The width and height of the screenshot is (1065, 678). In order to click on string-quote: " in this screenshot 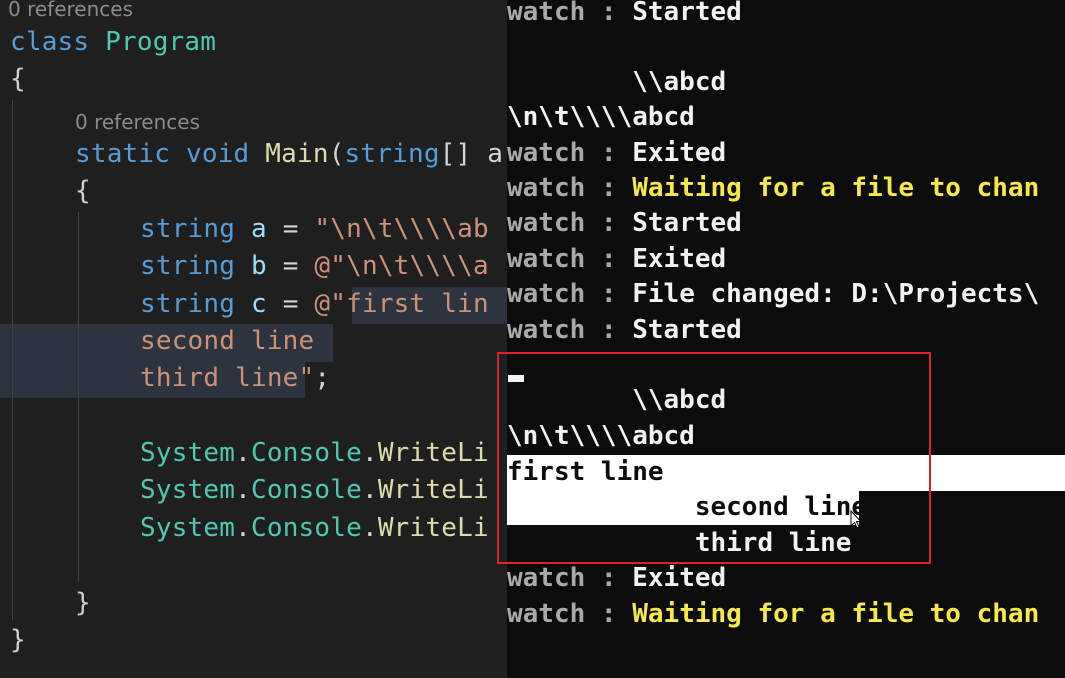, I will do `click(306, 378)`.